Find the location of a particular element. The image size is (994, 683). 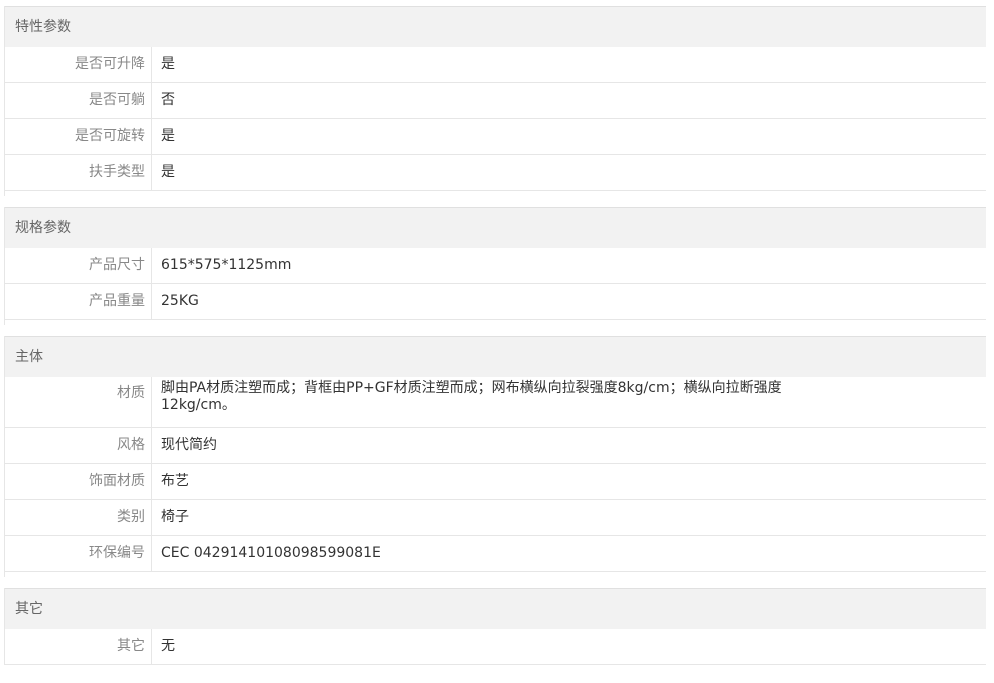

spec-row: 类别 椅子 is located at coordinates (495, 518).